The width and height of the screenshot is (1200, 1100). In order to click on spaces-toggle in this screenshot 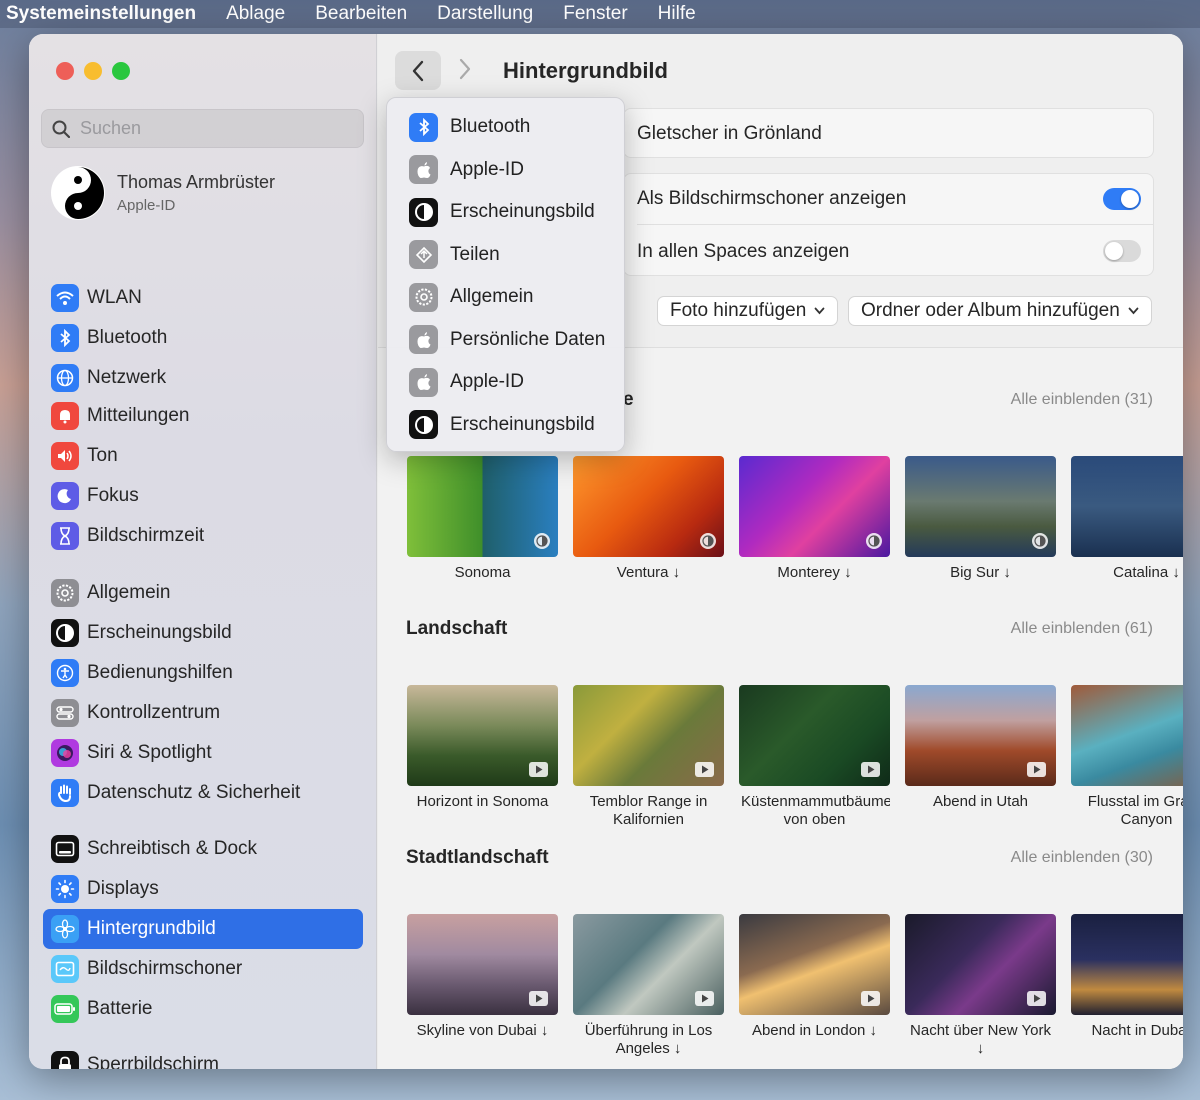, I will do `click(1122, 251)`.